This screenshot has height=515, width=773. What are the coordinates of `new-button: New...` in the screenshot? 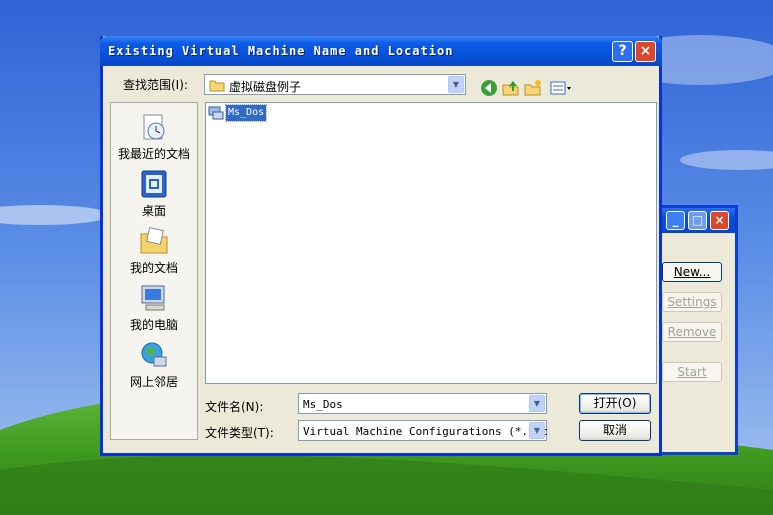 It's located at (692, 272).